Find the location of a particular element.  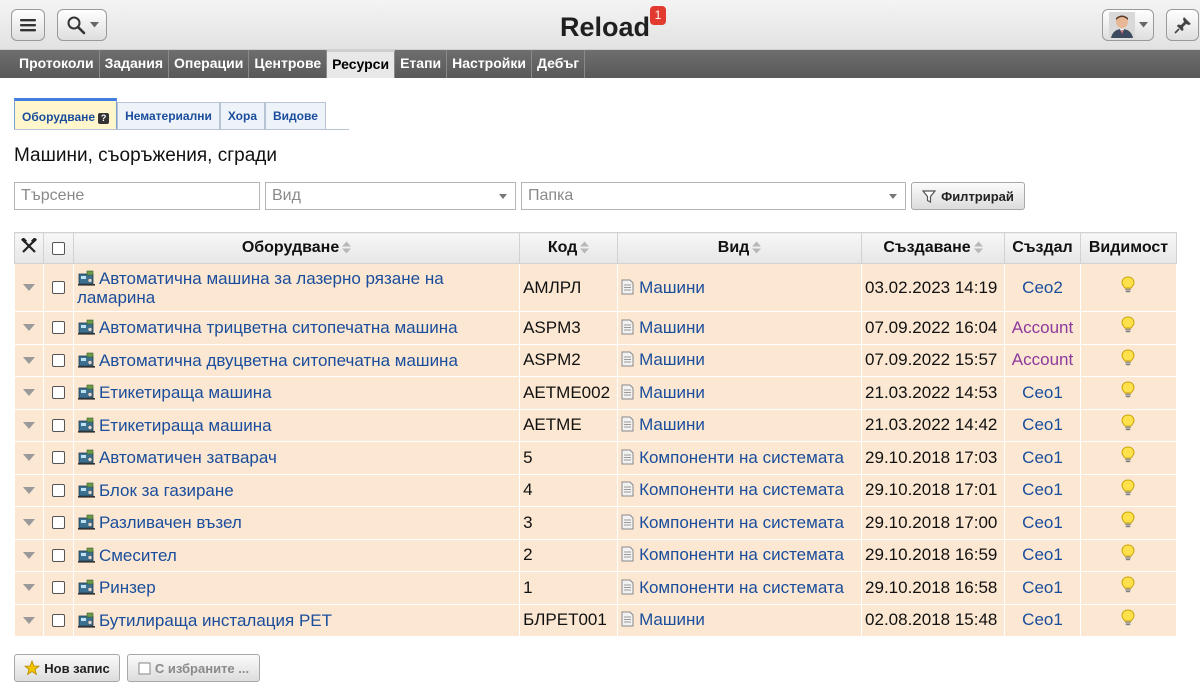

created-by-link: Ceo2 is located at coordinates (1042, 287).